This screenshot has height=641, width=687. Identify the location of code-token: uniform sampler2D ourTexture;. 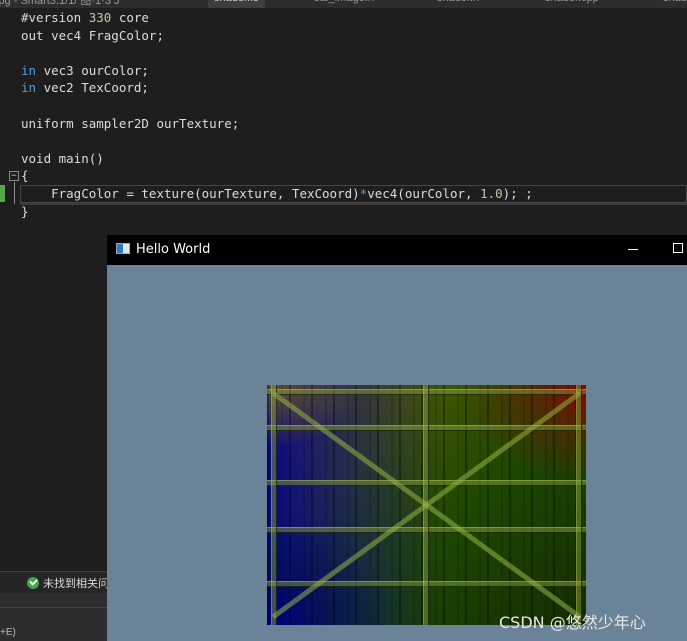
(130, 123).